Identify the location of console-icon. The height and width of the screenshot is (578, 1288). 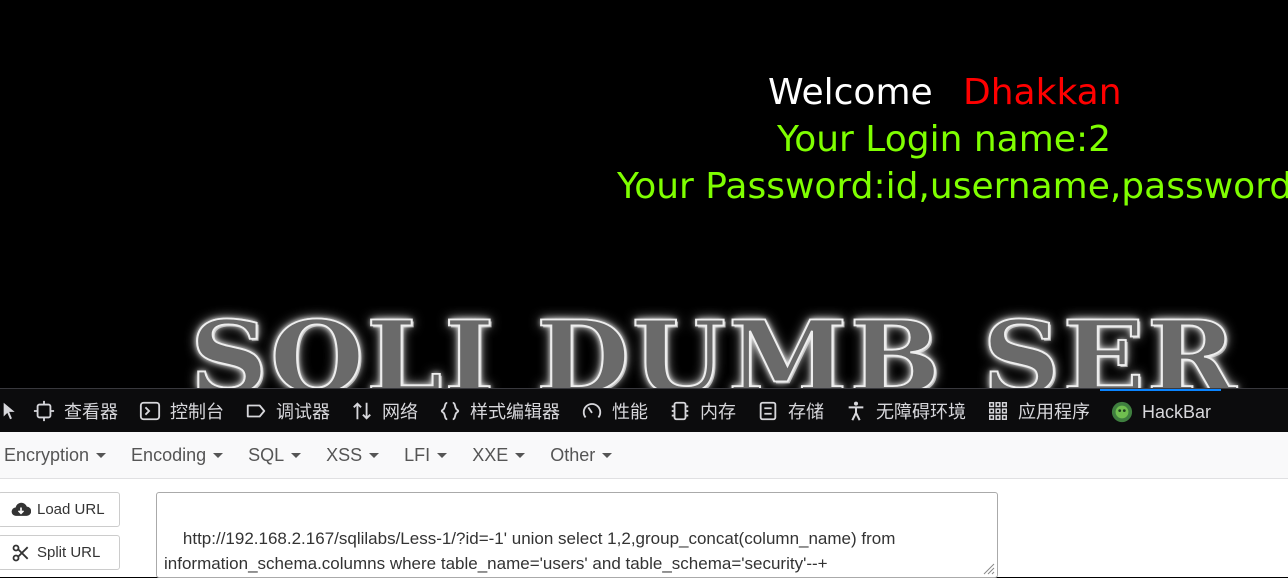
(150, 411).